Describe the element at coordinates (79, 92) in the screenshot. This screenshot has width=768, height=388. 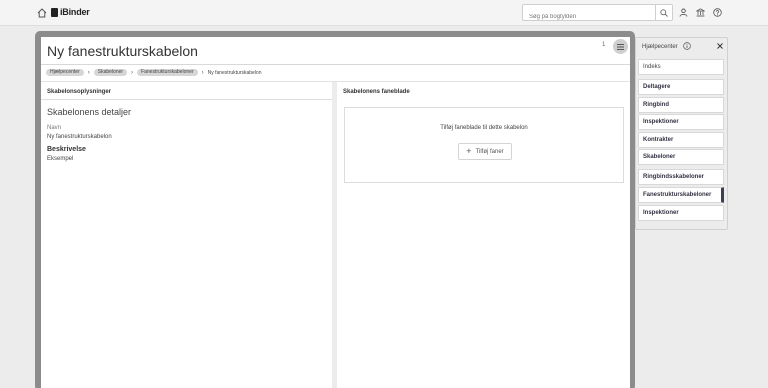
I see `template-info-heading: Skabelonsoplysninger` at that location.